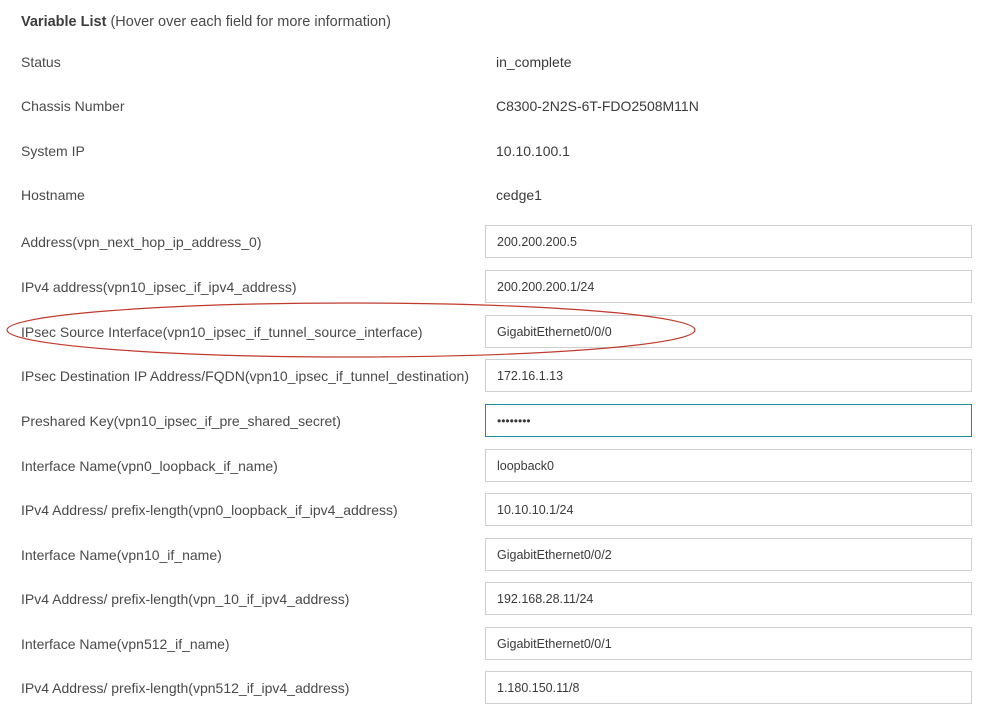  I want to click on preshared-key-input, so click(728, 420).